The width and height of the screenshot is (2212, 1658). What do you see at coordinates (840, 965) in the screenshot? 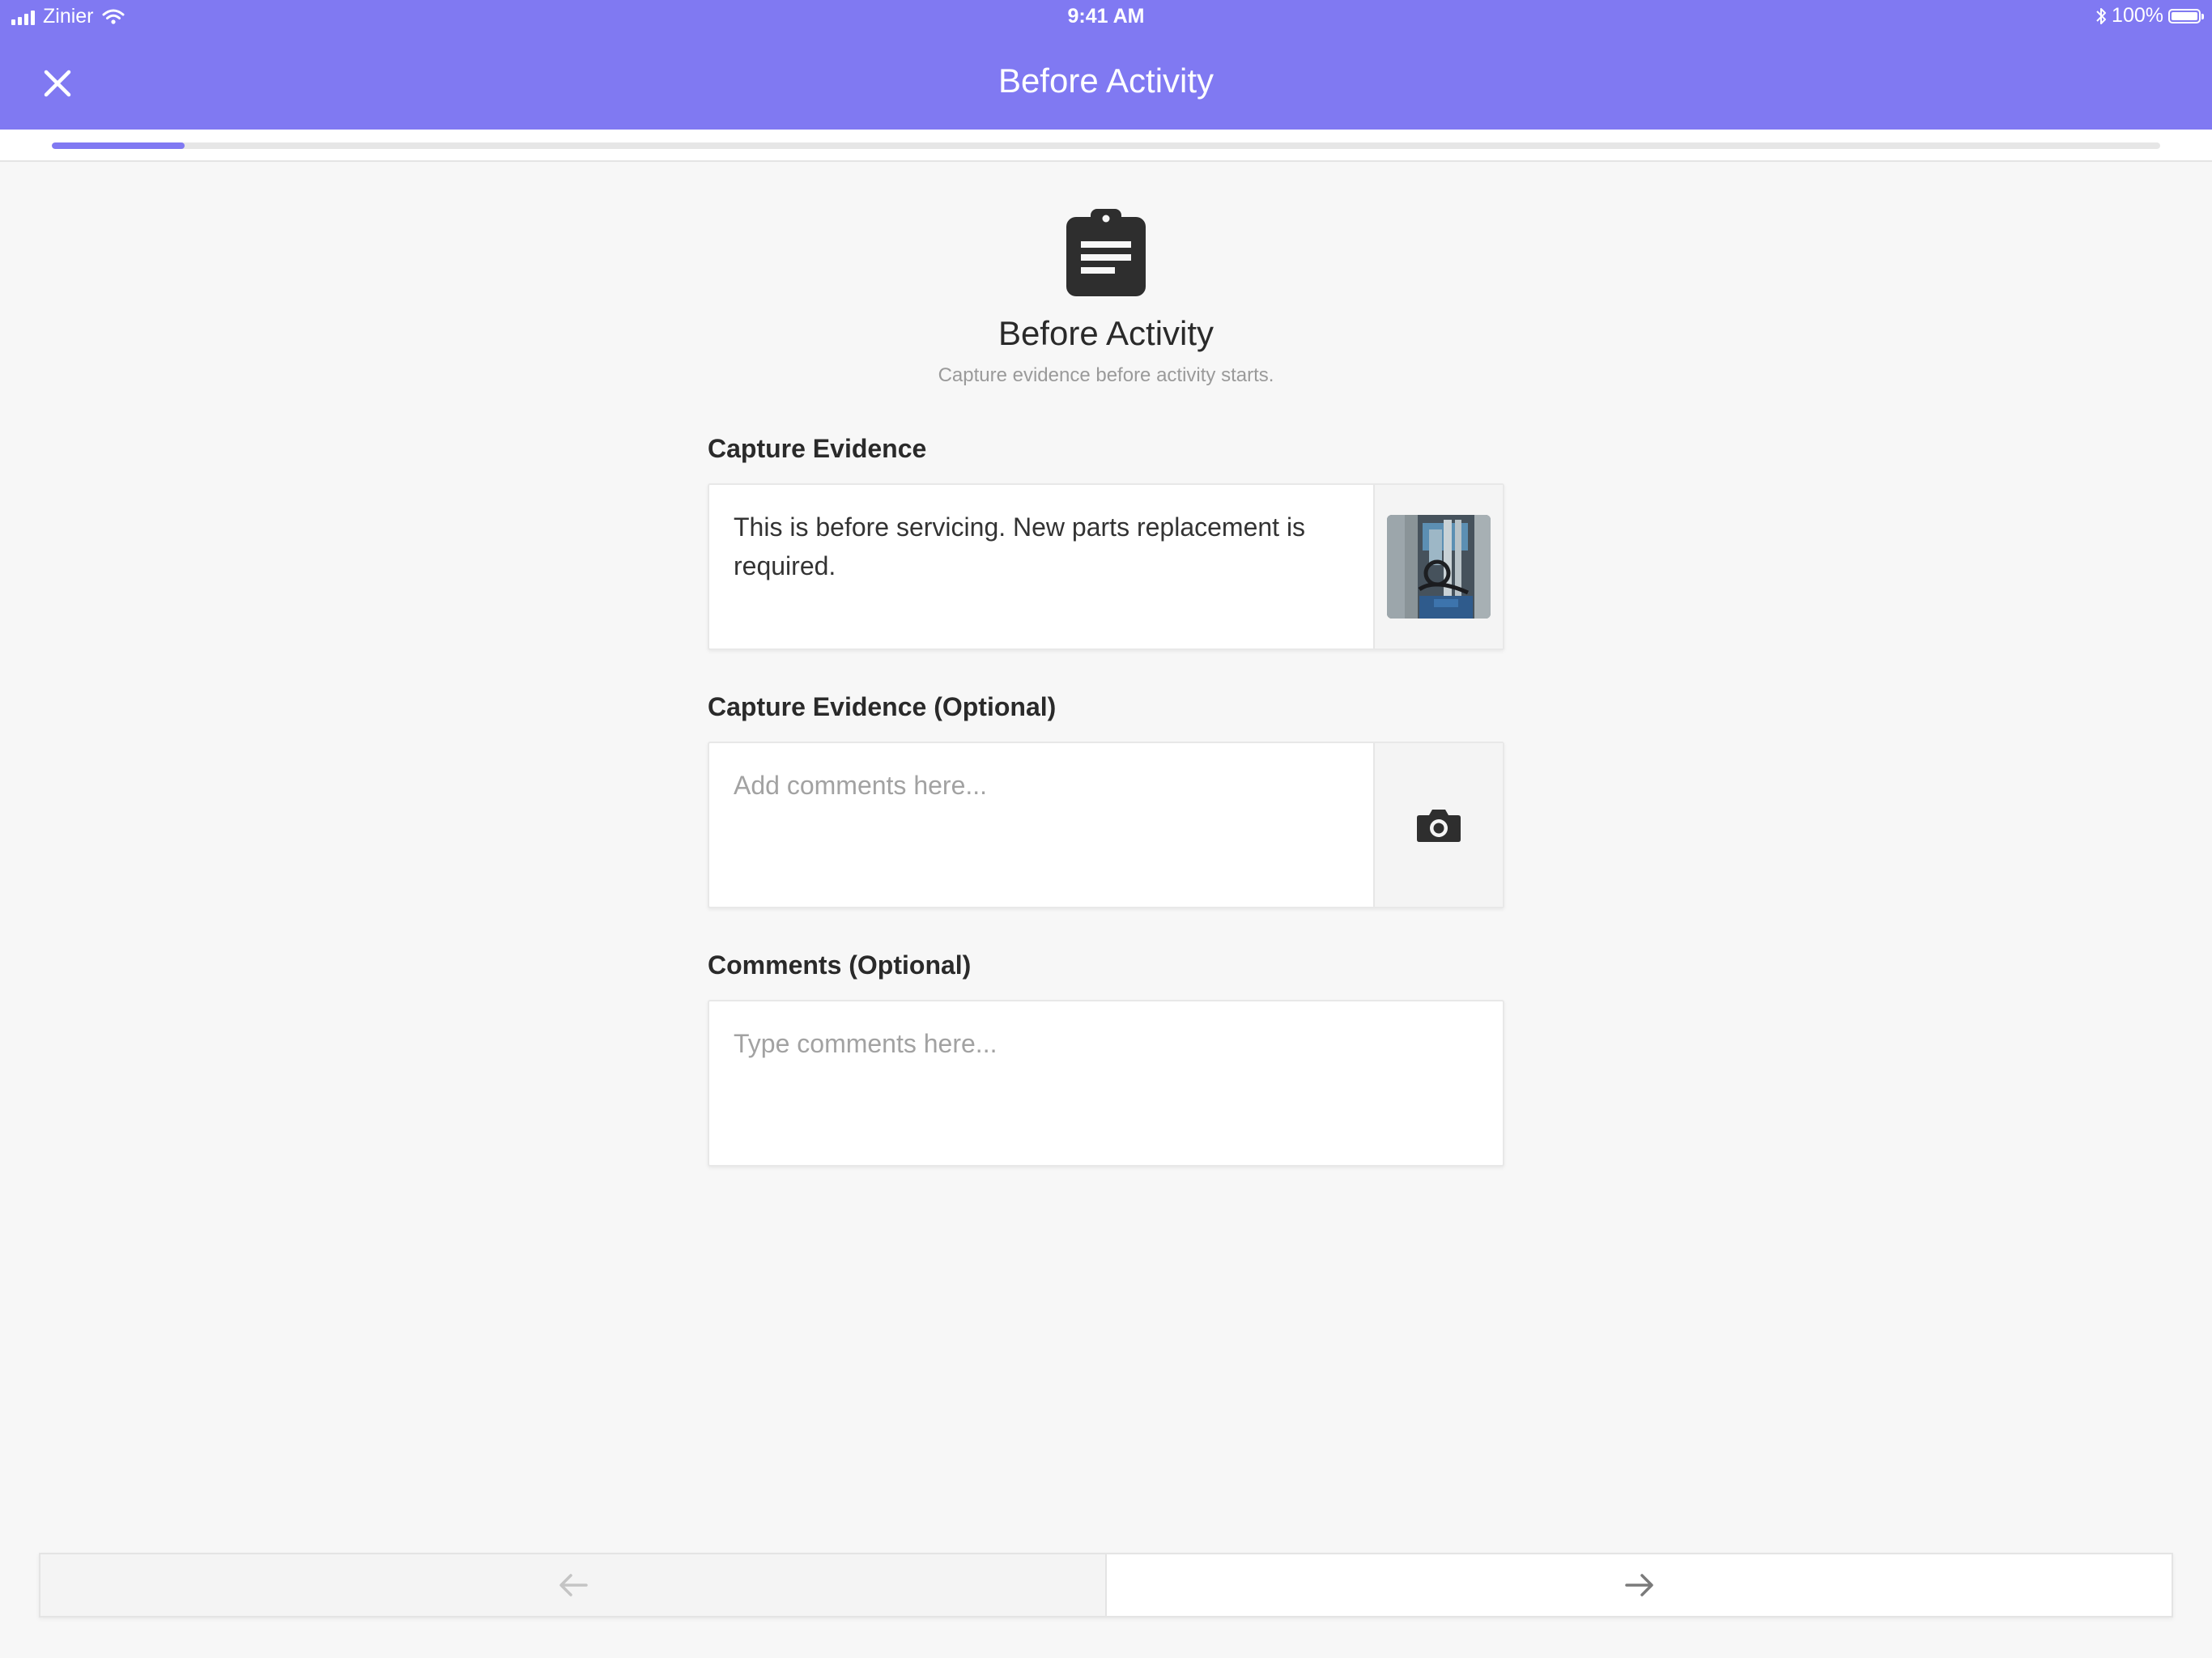
I see `comments-optional-label: Comments (Optional)` at bounding box center [840, 965].